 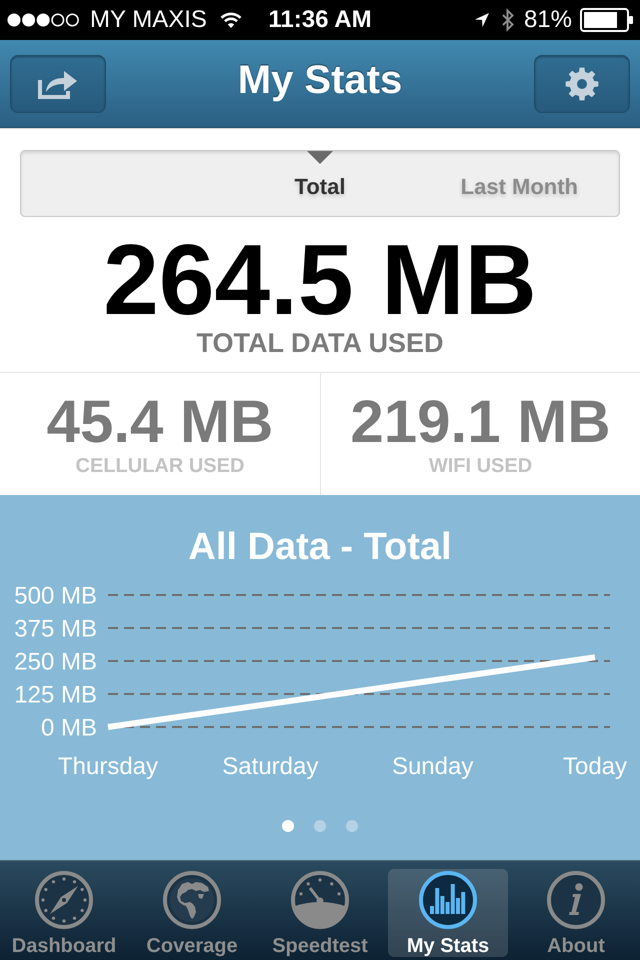 I want to click on tab-bar-item: My Stats, so click(x=448, y=913).